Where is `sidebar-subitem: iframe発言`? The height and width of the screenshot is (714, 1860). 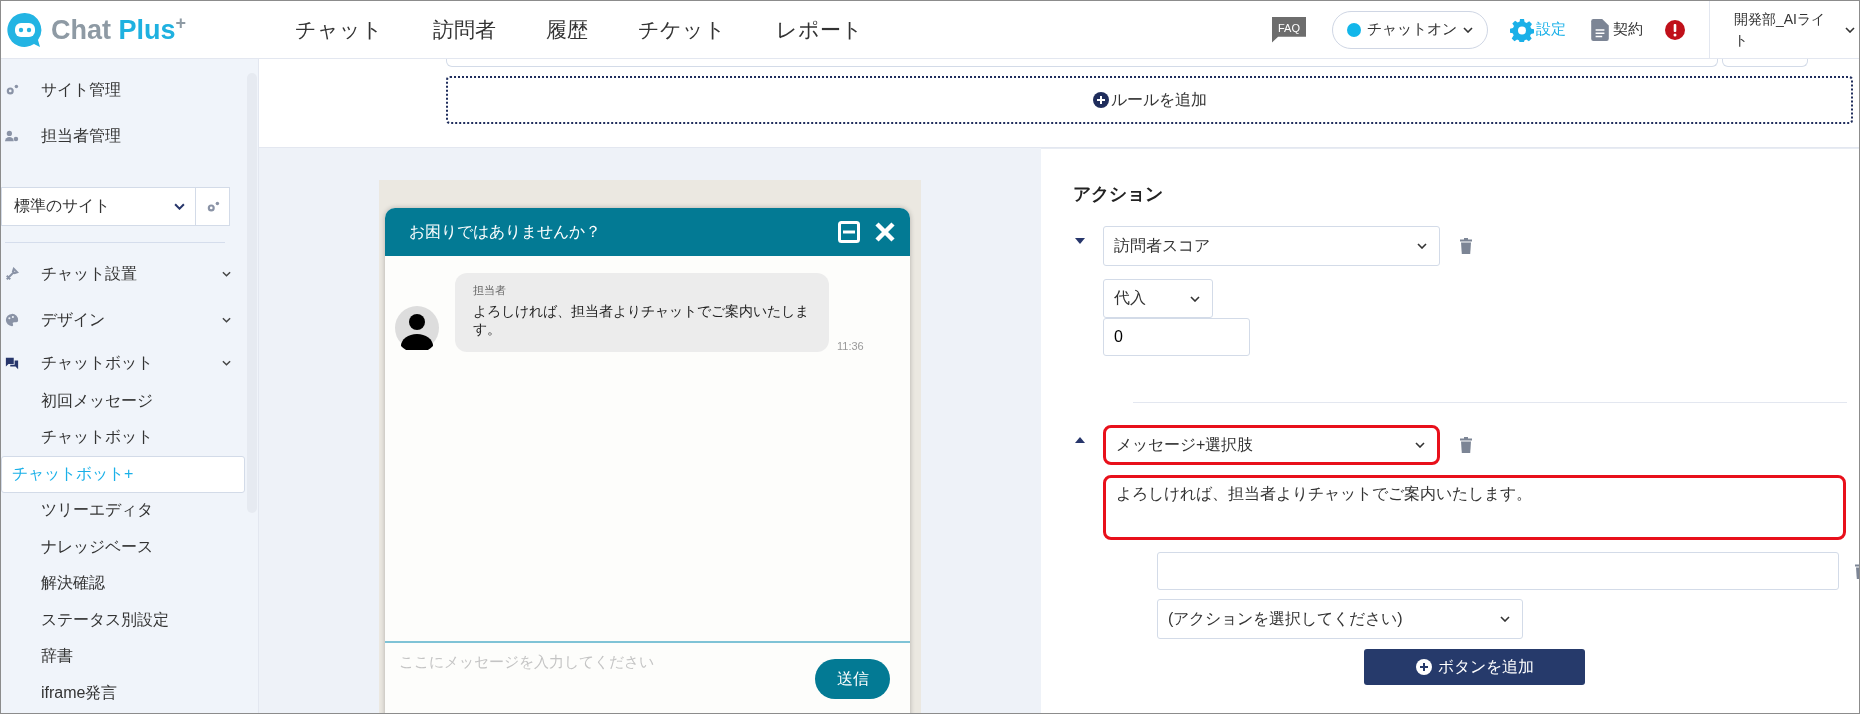 sidebar-subitem: iframe発言 is located at coordinates (123, 693).